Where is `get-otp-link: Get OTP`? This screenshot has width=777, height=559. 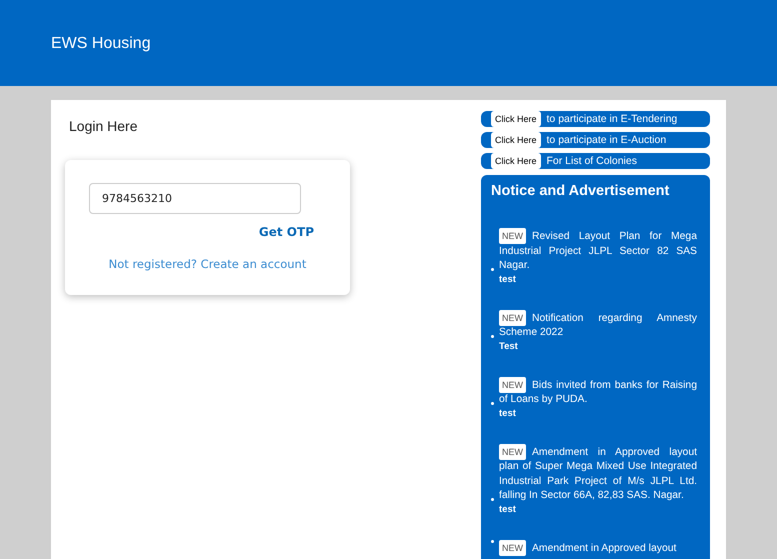 get-otp-link: Get OTP is located at coordinates (286, 232).